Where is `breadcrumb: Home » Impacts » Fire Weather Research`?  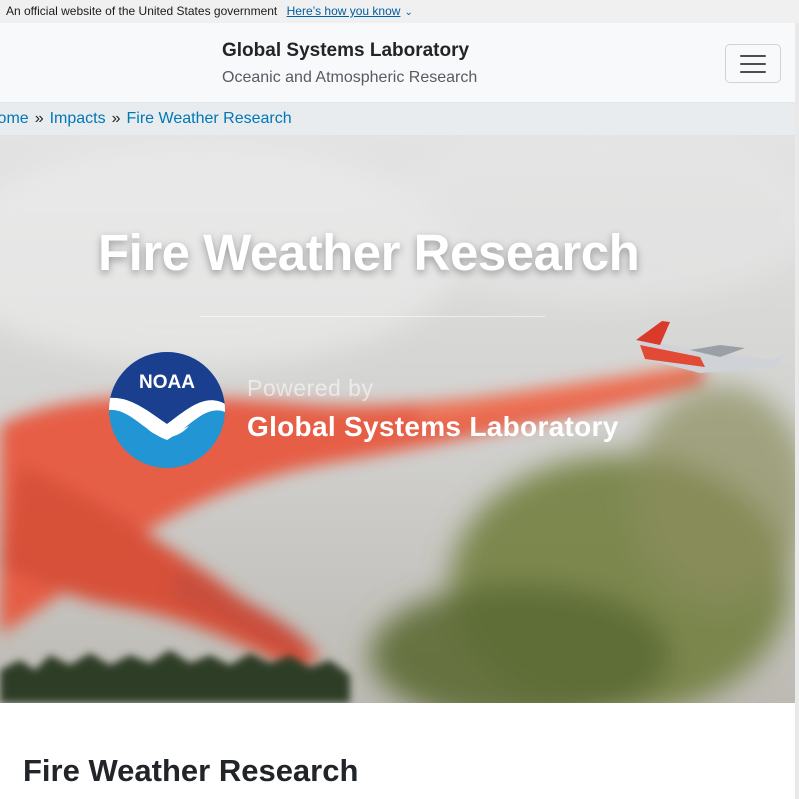
breadcrumb: Home » Impacts » Fire Weather Research is located at coordinates (397, 119).